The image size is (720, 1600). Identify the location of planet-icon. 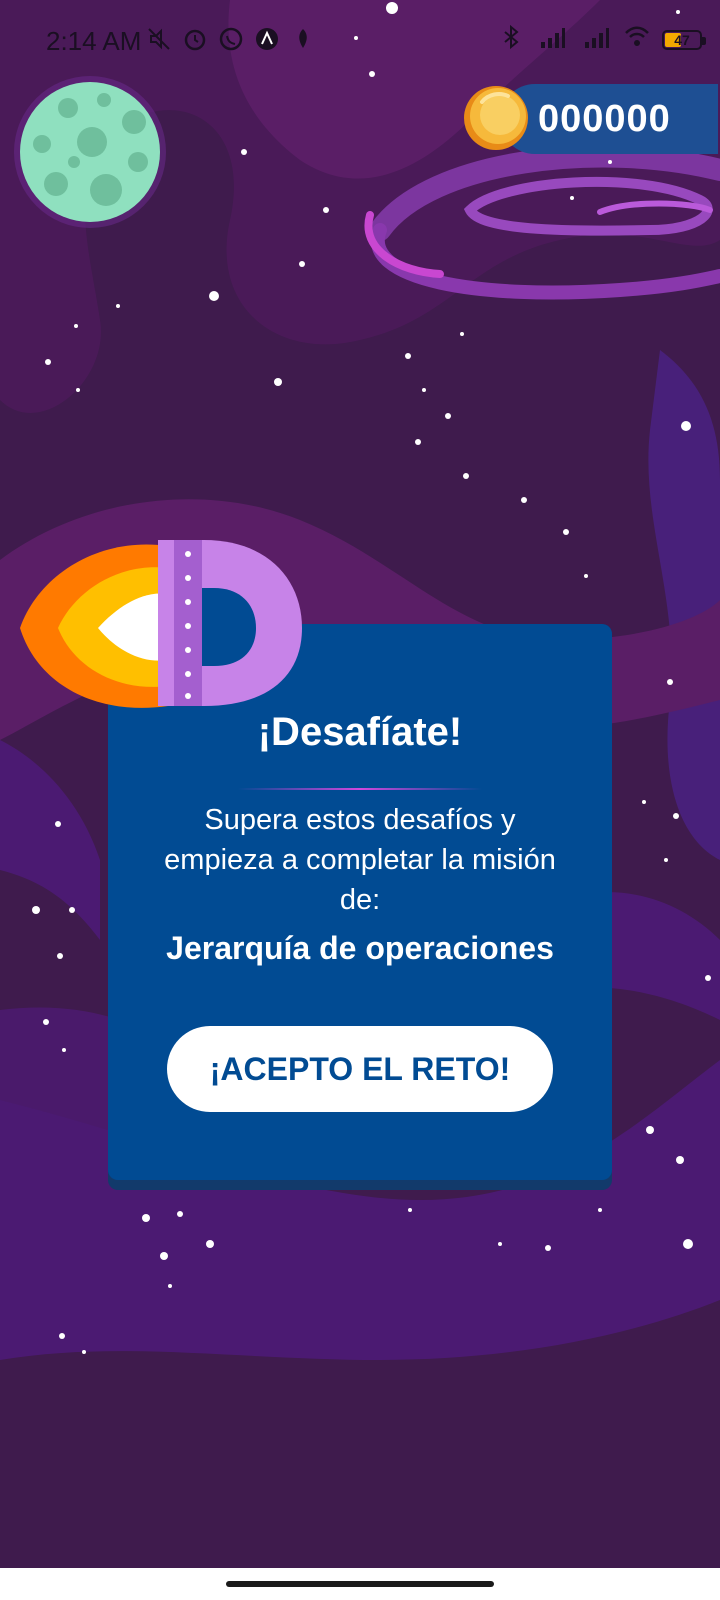
(90, 152).